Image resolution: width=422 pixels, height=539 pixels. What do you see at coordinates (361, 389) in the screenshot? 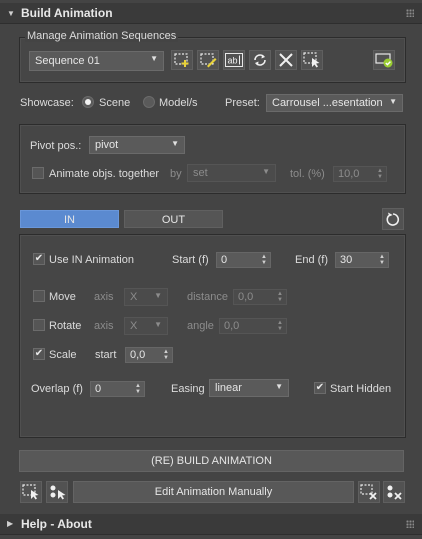
I see `start-hidden-label: Start Hidden` at bounding box center [361, 389].